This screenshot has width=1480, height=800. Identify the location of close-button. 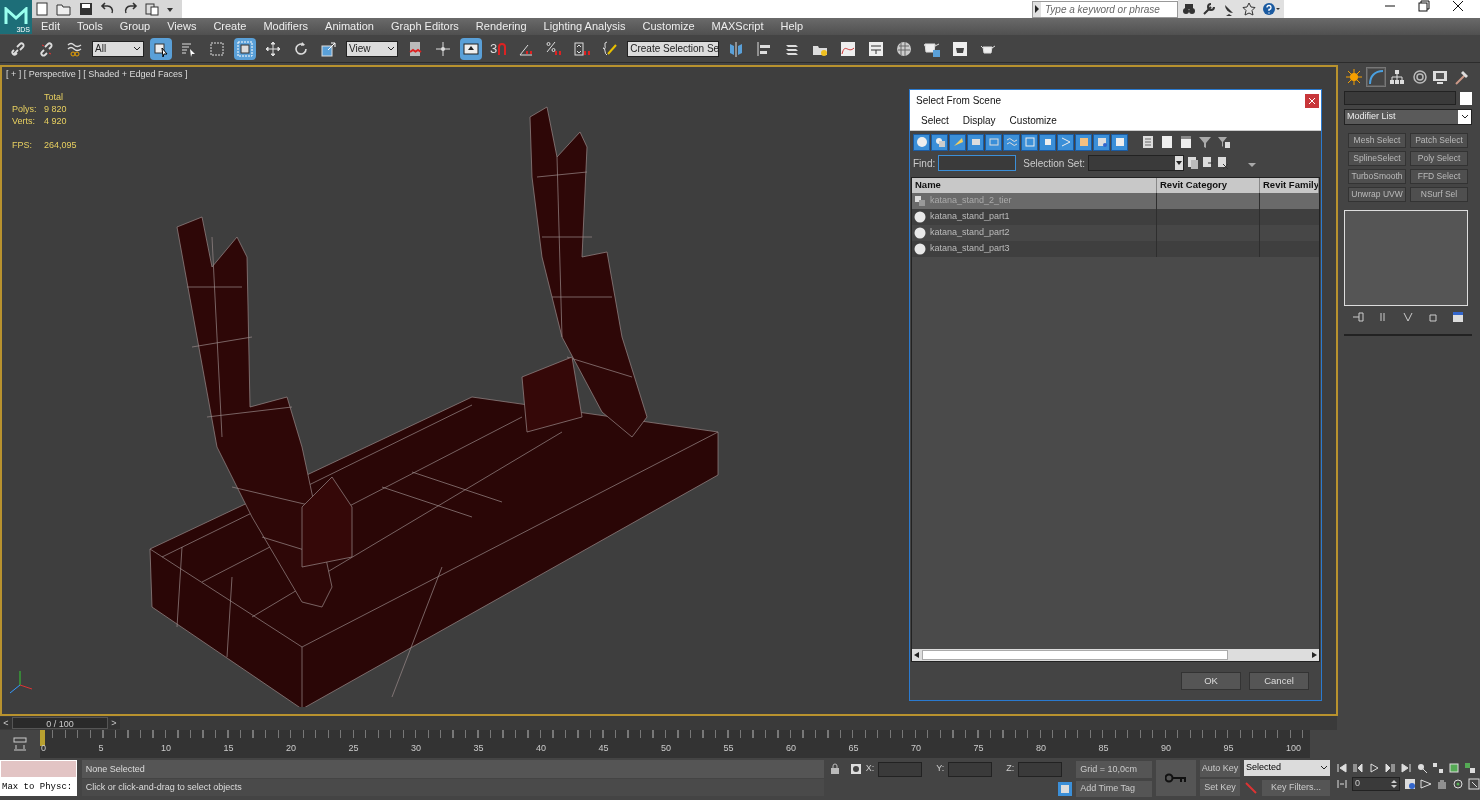
(1312, 100).